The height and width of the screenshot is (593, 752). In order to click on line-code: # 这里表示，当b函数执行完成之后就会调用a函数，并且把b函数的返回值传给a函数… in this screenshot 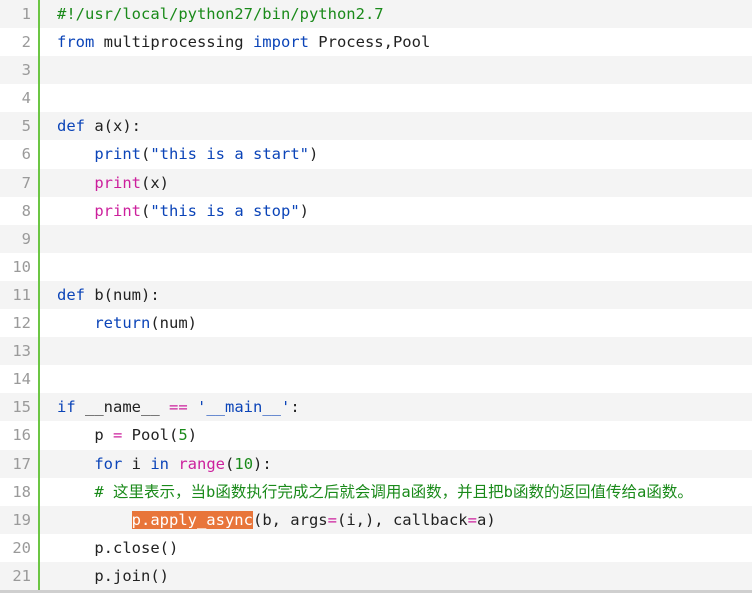, I will do `click(375, 492)`.